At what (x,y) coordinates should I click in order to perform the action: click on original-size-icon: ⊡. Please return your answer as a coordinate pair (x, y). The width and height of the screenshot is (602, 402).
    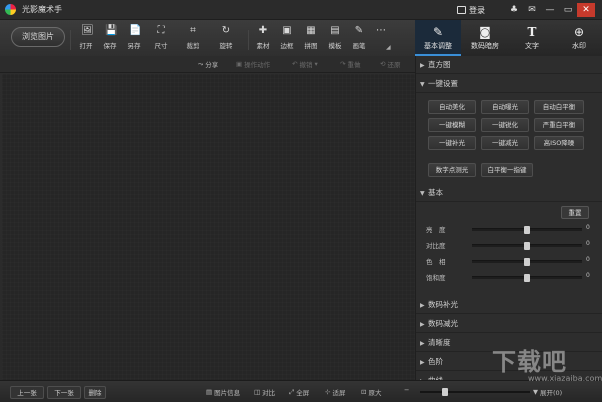
    Looking at the image, I should click on (364, 392).